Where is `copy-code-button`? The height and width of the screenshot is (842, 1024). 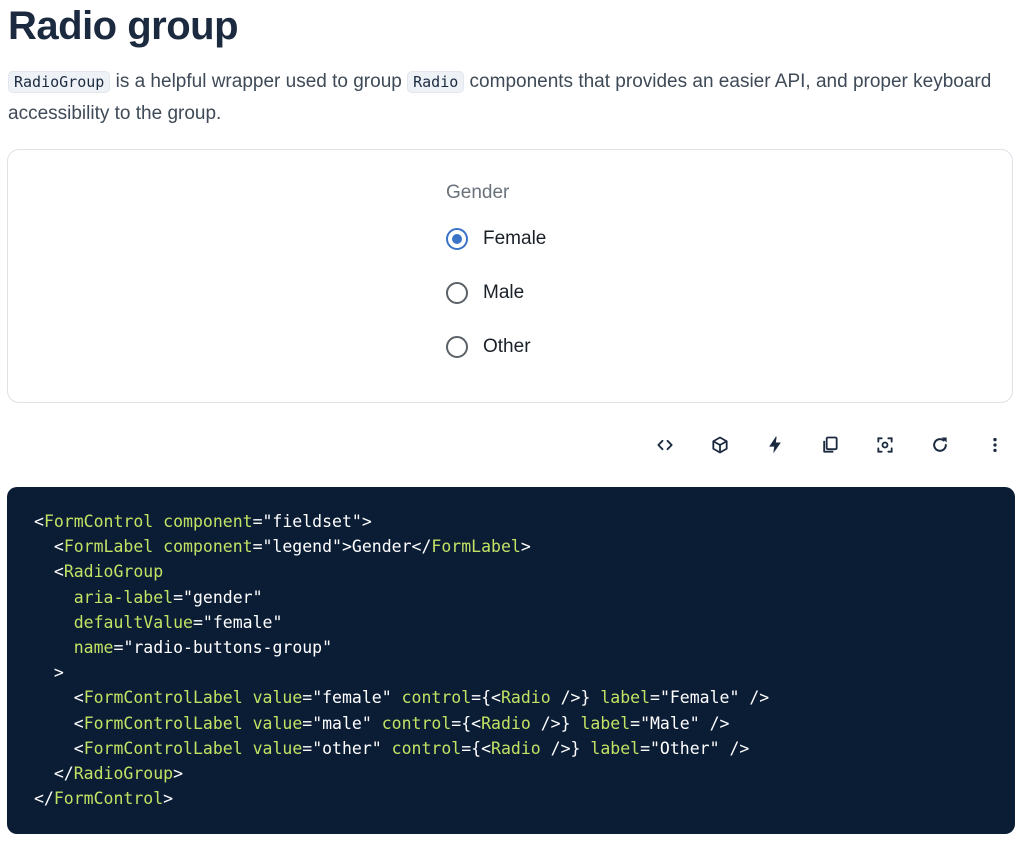 copy-code-button is located at coordinates (830, 445).